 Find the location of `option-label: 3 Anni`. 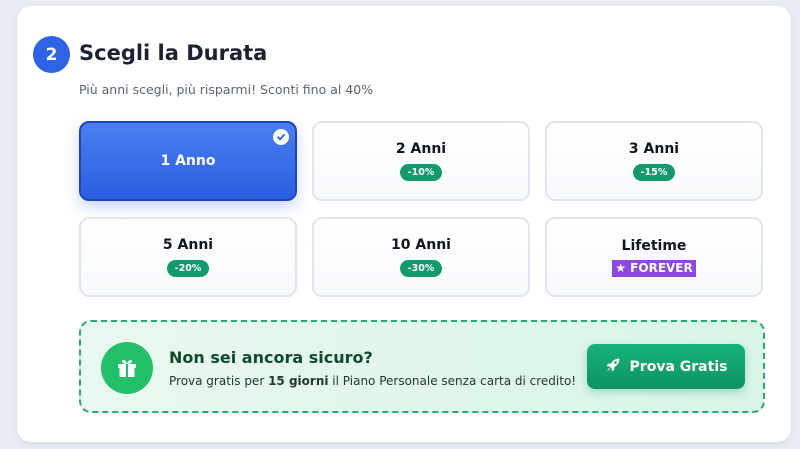

option-label: 3 Anni is located at coordinates (654, 149).